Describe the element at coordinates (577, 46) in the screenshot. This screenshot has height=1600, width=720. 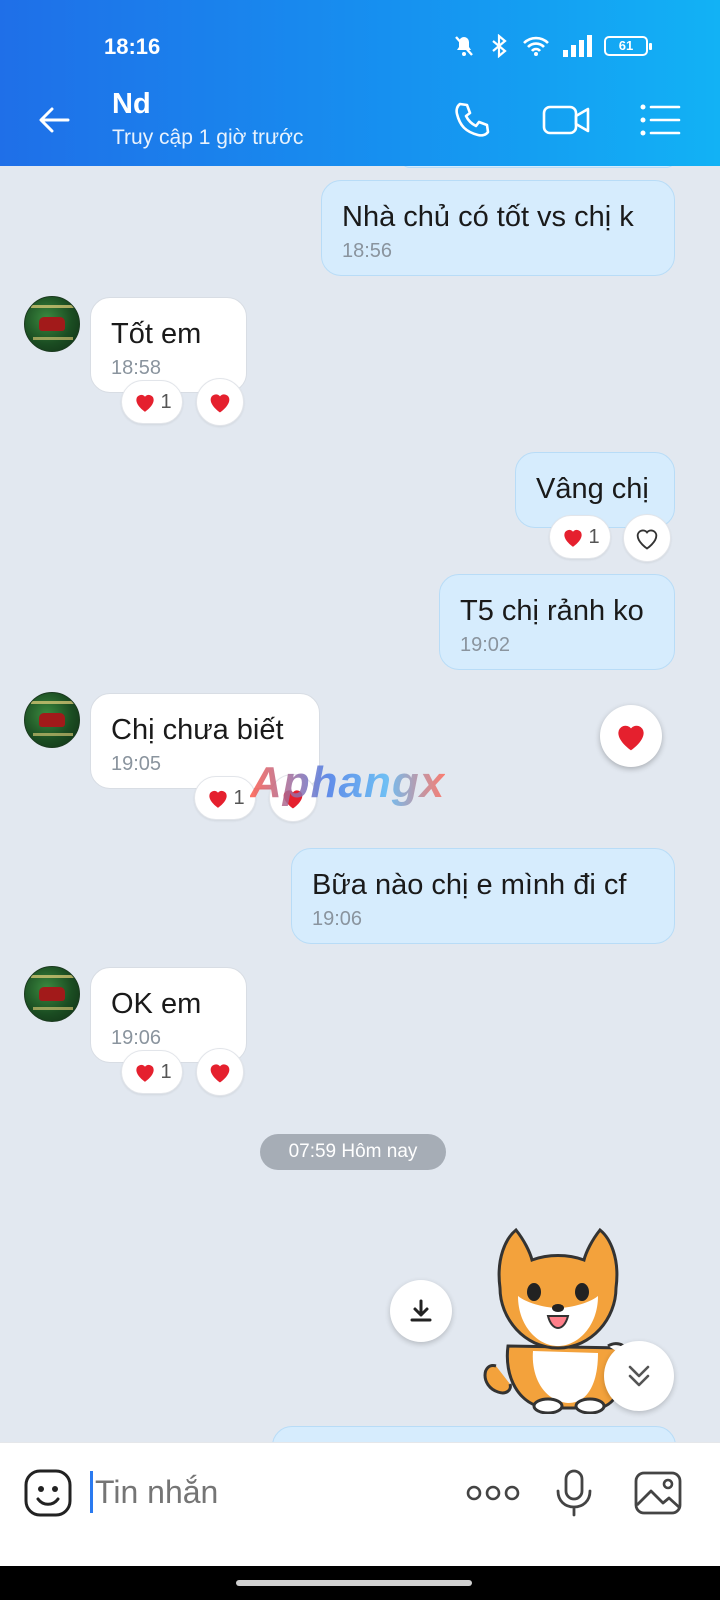
I see `signal-icon` at that location.